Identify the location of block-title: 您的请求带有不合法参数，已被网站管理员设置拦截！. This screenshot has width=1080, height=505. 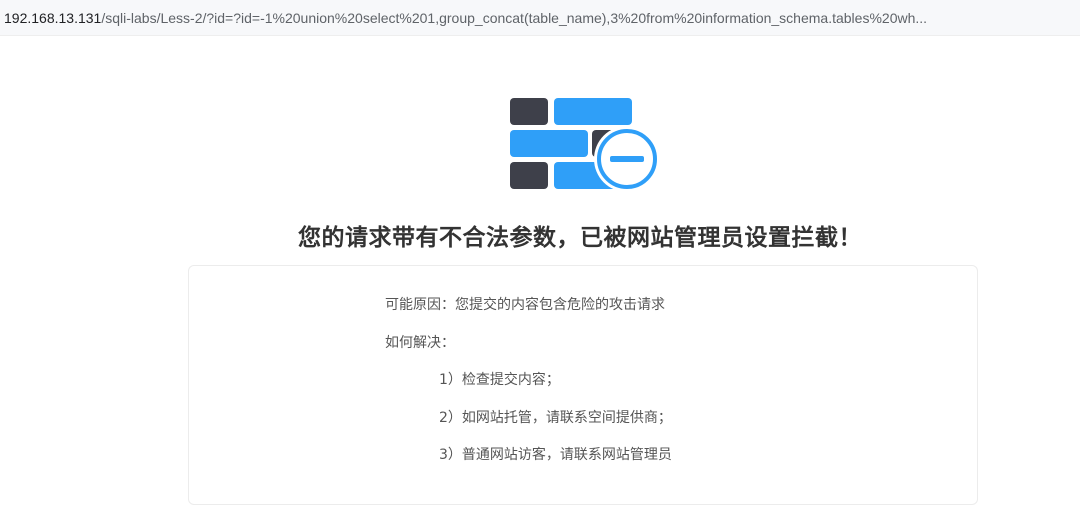
(580, 238).